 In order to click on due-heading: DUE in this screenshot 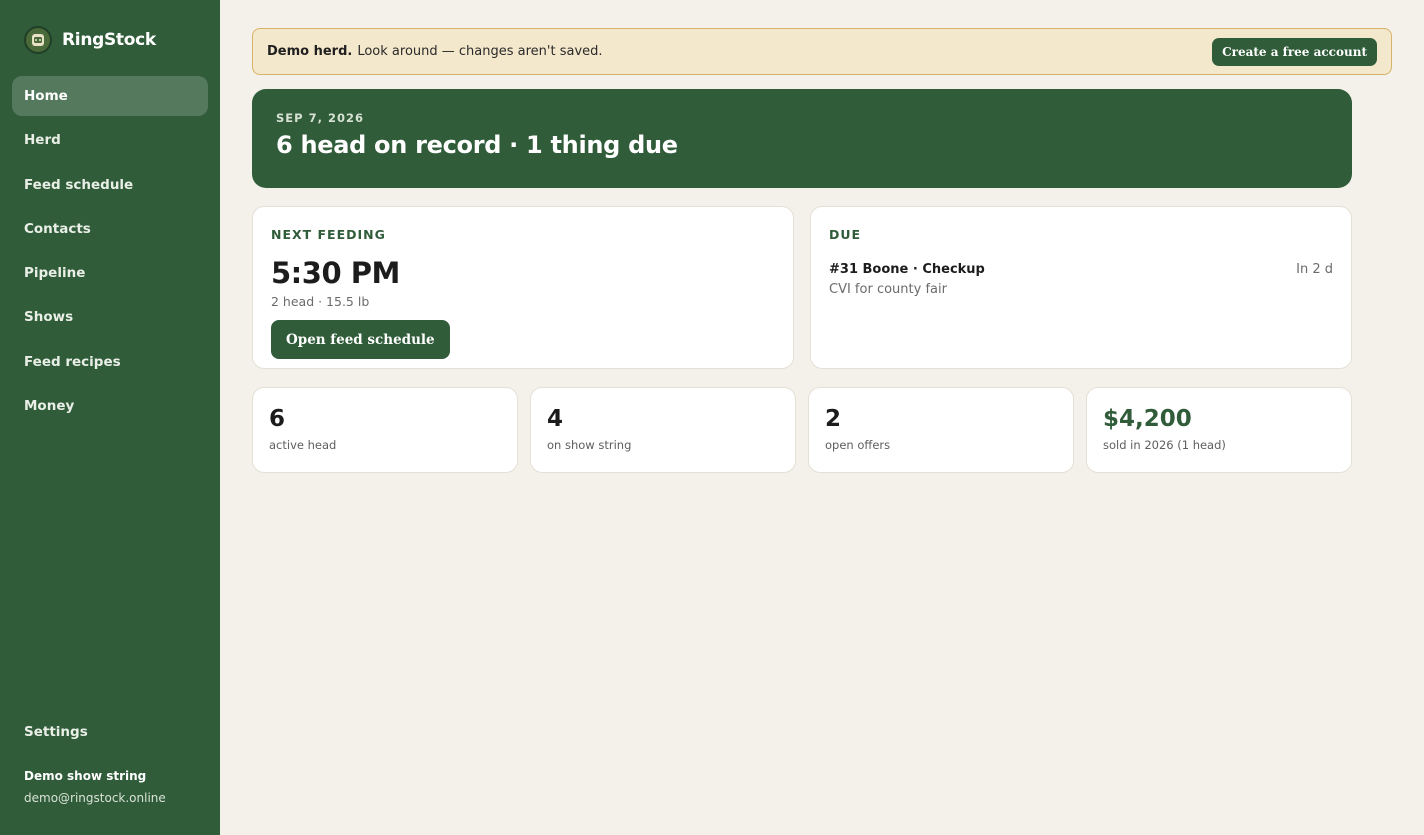, I will do `click(845, 234)`.